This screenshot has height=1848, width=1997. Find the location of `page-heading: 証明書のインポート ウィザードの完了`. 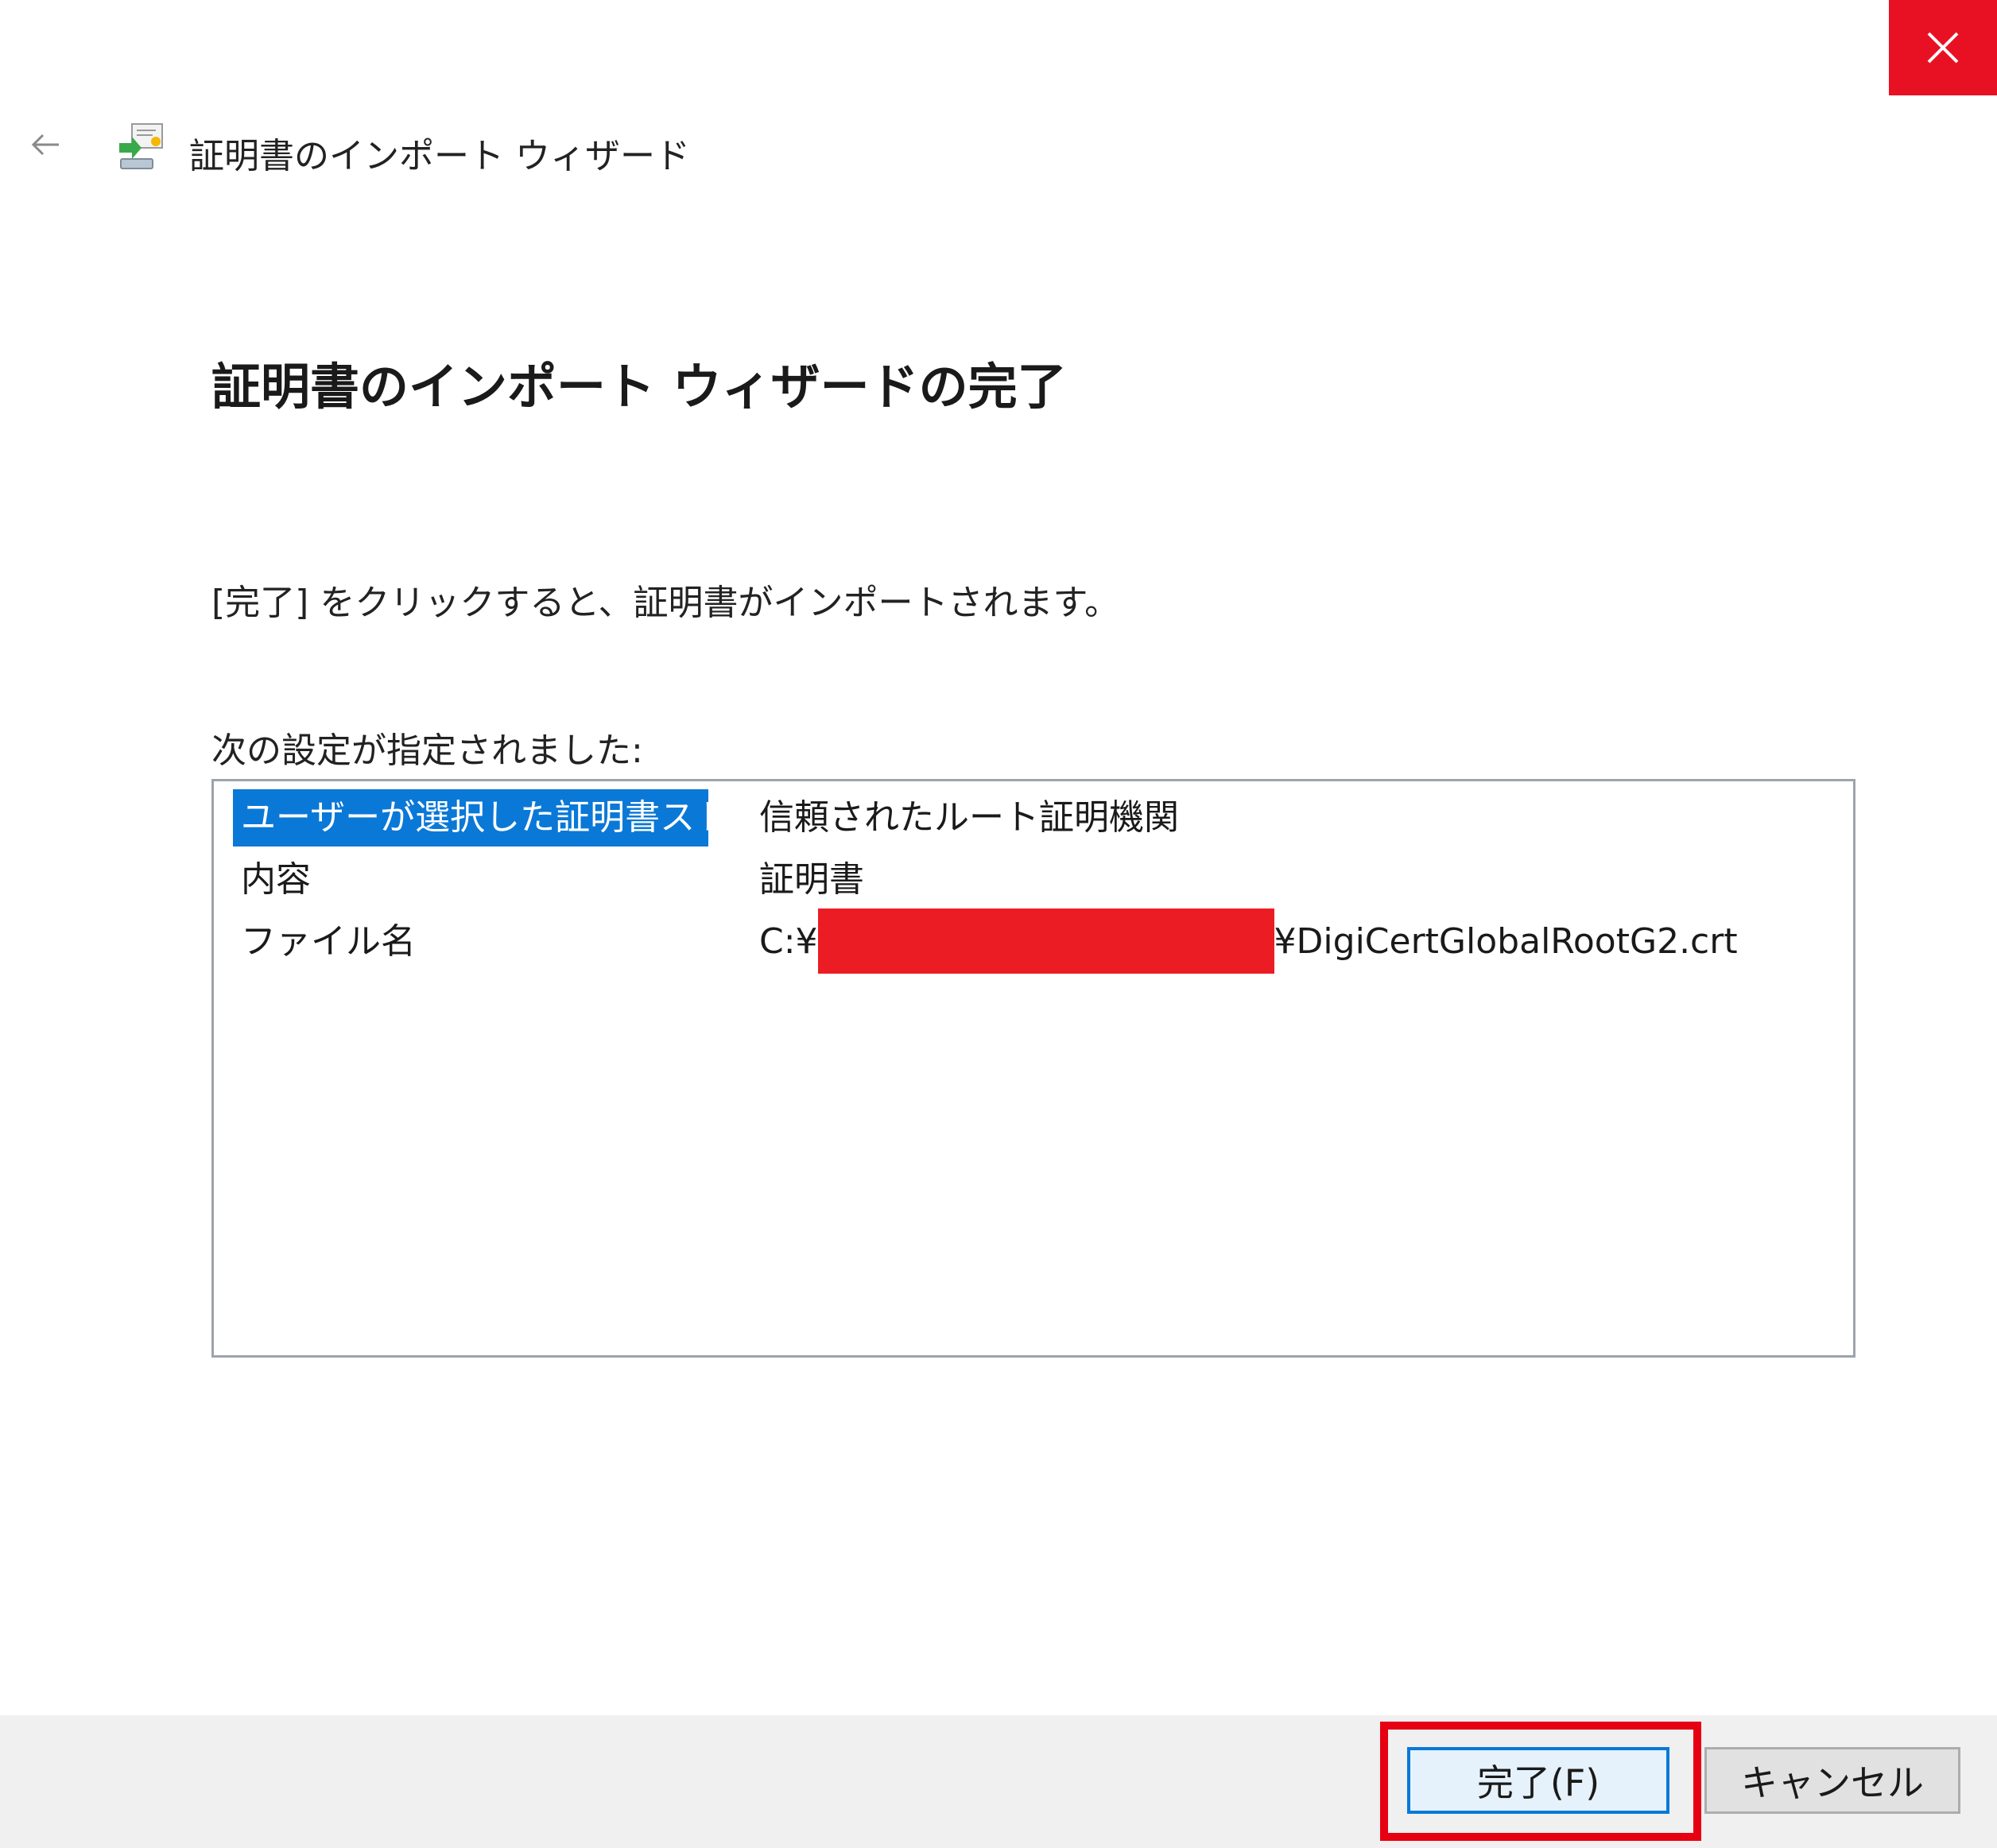

page-heading: 証明書のインポート ウィザードの完了 is located at coordinates (639, 387).